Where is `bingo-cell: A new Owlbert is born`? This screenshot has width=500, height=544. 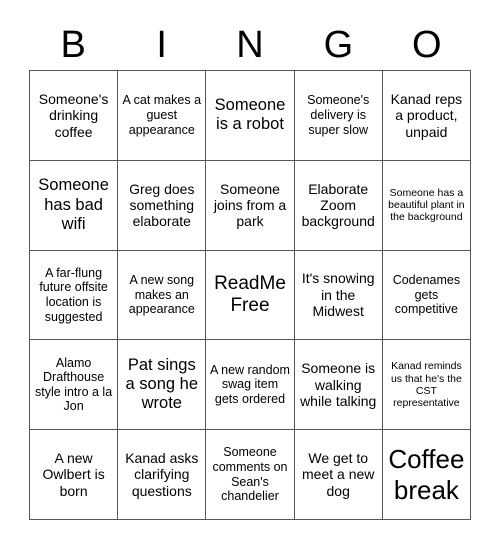
bingo-cell: A new Owlbert is born is located at coordinates (74, 475).